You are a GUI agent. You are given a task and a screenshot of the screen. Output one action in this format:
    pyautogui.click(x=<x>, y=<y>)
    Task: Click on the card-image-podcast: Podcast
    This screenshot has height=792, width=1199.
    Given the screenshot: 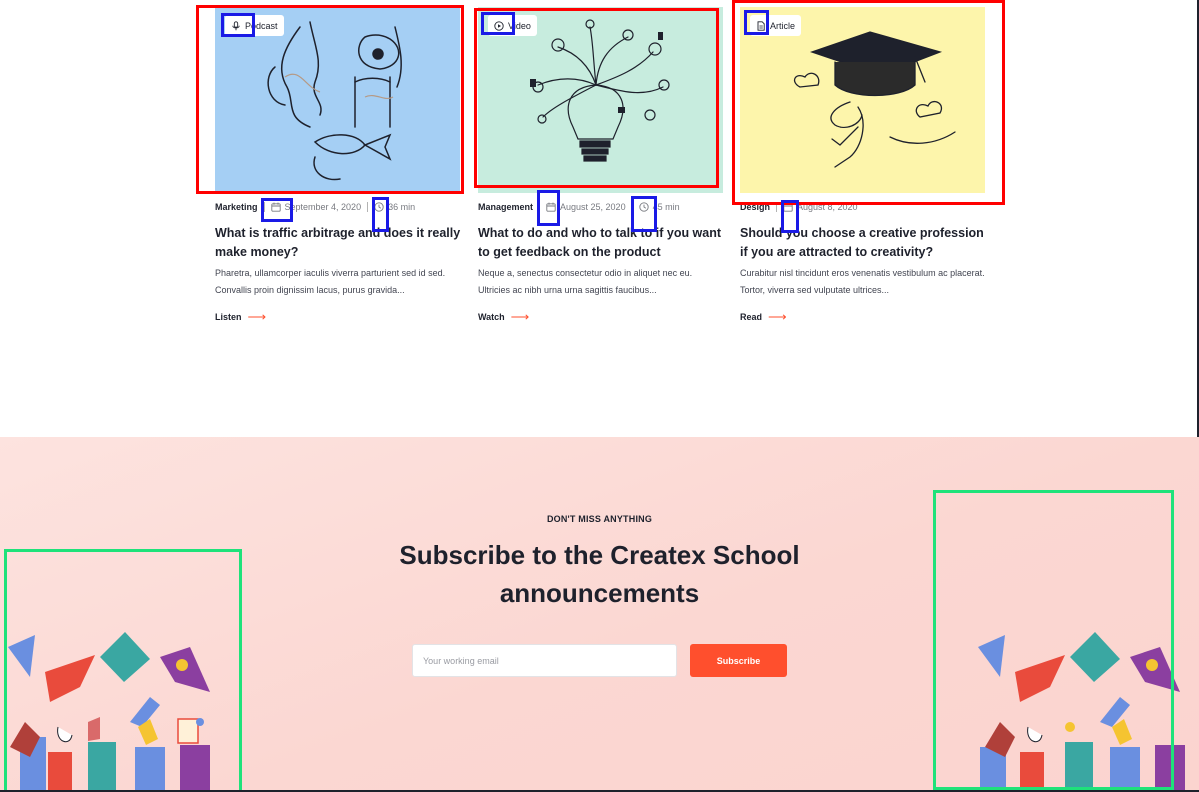 What is the action you would take?
    pyautogui.click(x=337, y=100)
    